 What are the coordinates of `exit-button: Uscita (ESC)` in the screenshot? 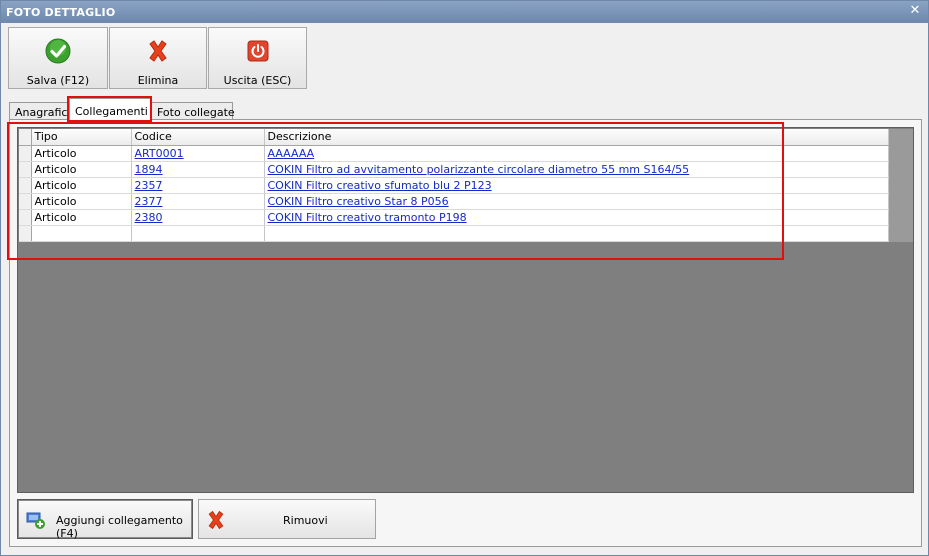 It's located at (257, 58).